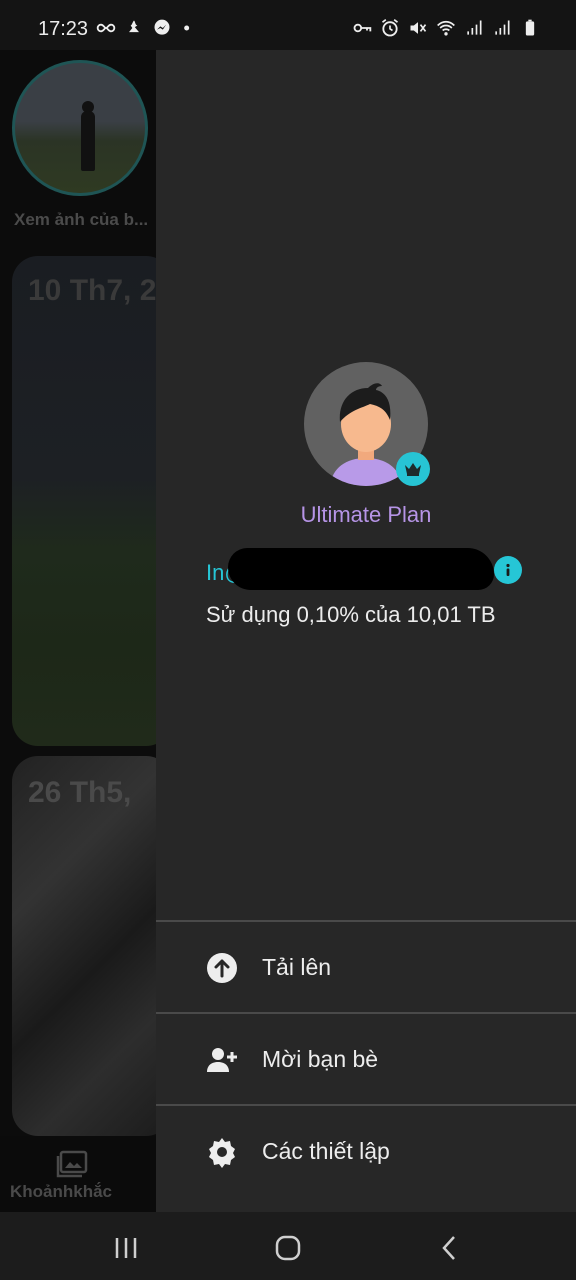 The width and height of the screenshot is (576, 1280). Describe the element at coordinates (390, 28) in the screenshot. I see `alarm-icon` at that location.